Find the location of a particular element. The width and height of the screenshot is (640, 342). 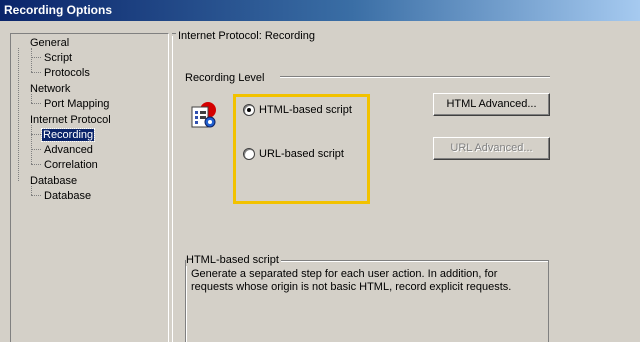

recording-level-divider is located at coordinates (415, 77).